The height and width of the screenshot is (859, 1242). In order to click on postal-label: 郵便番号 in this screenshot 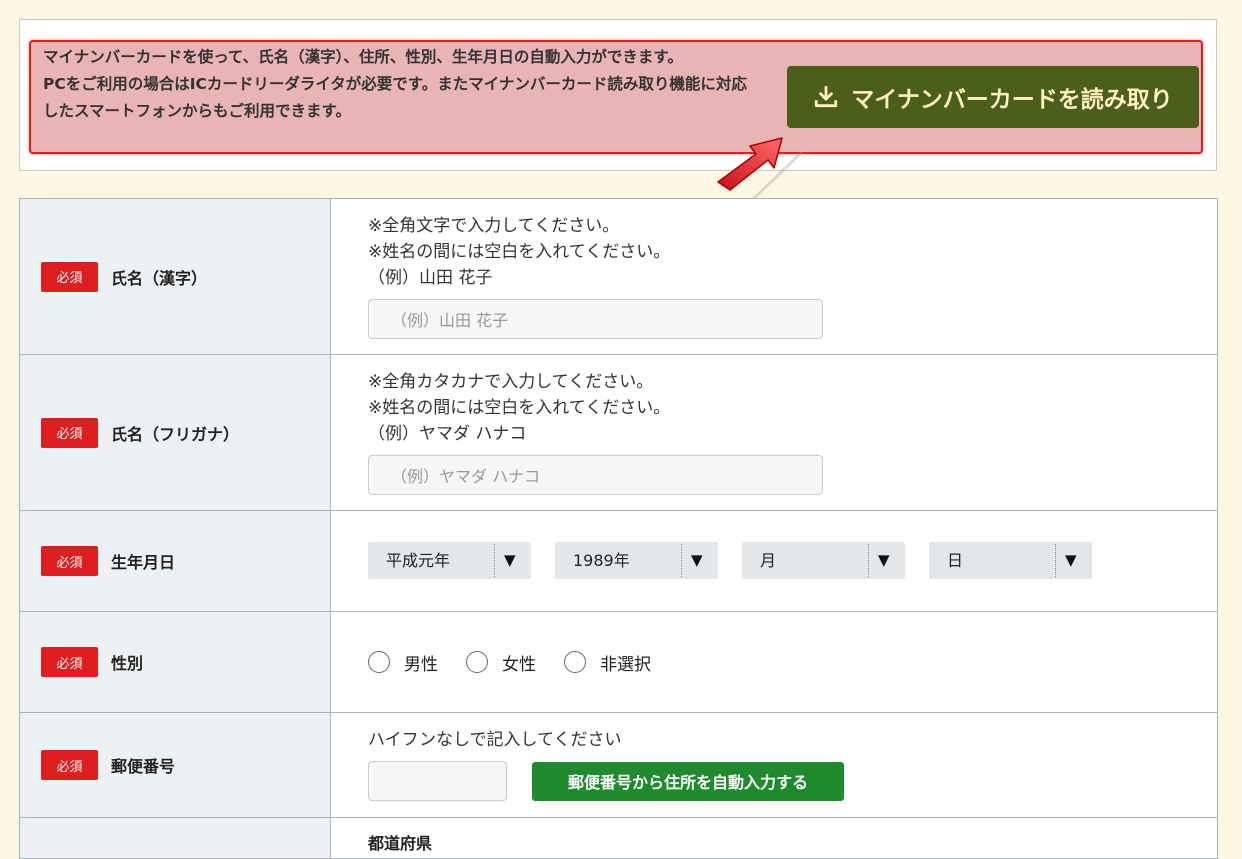, I will do `click(143, 766)`.